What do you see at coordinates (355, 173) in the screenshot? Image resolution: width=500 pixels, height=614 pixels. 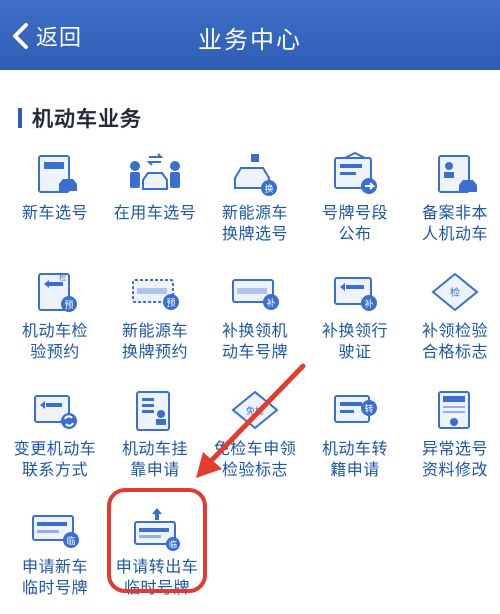 I see `announcement-board-icon` at bounding box center [355, 173].